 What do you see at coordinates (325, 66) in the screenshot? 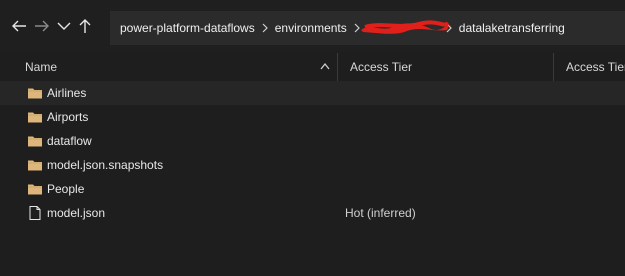
I see `sort-ascending-icon` at bounding box center [325, 66].